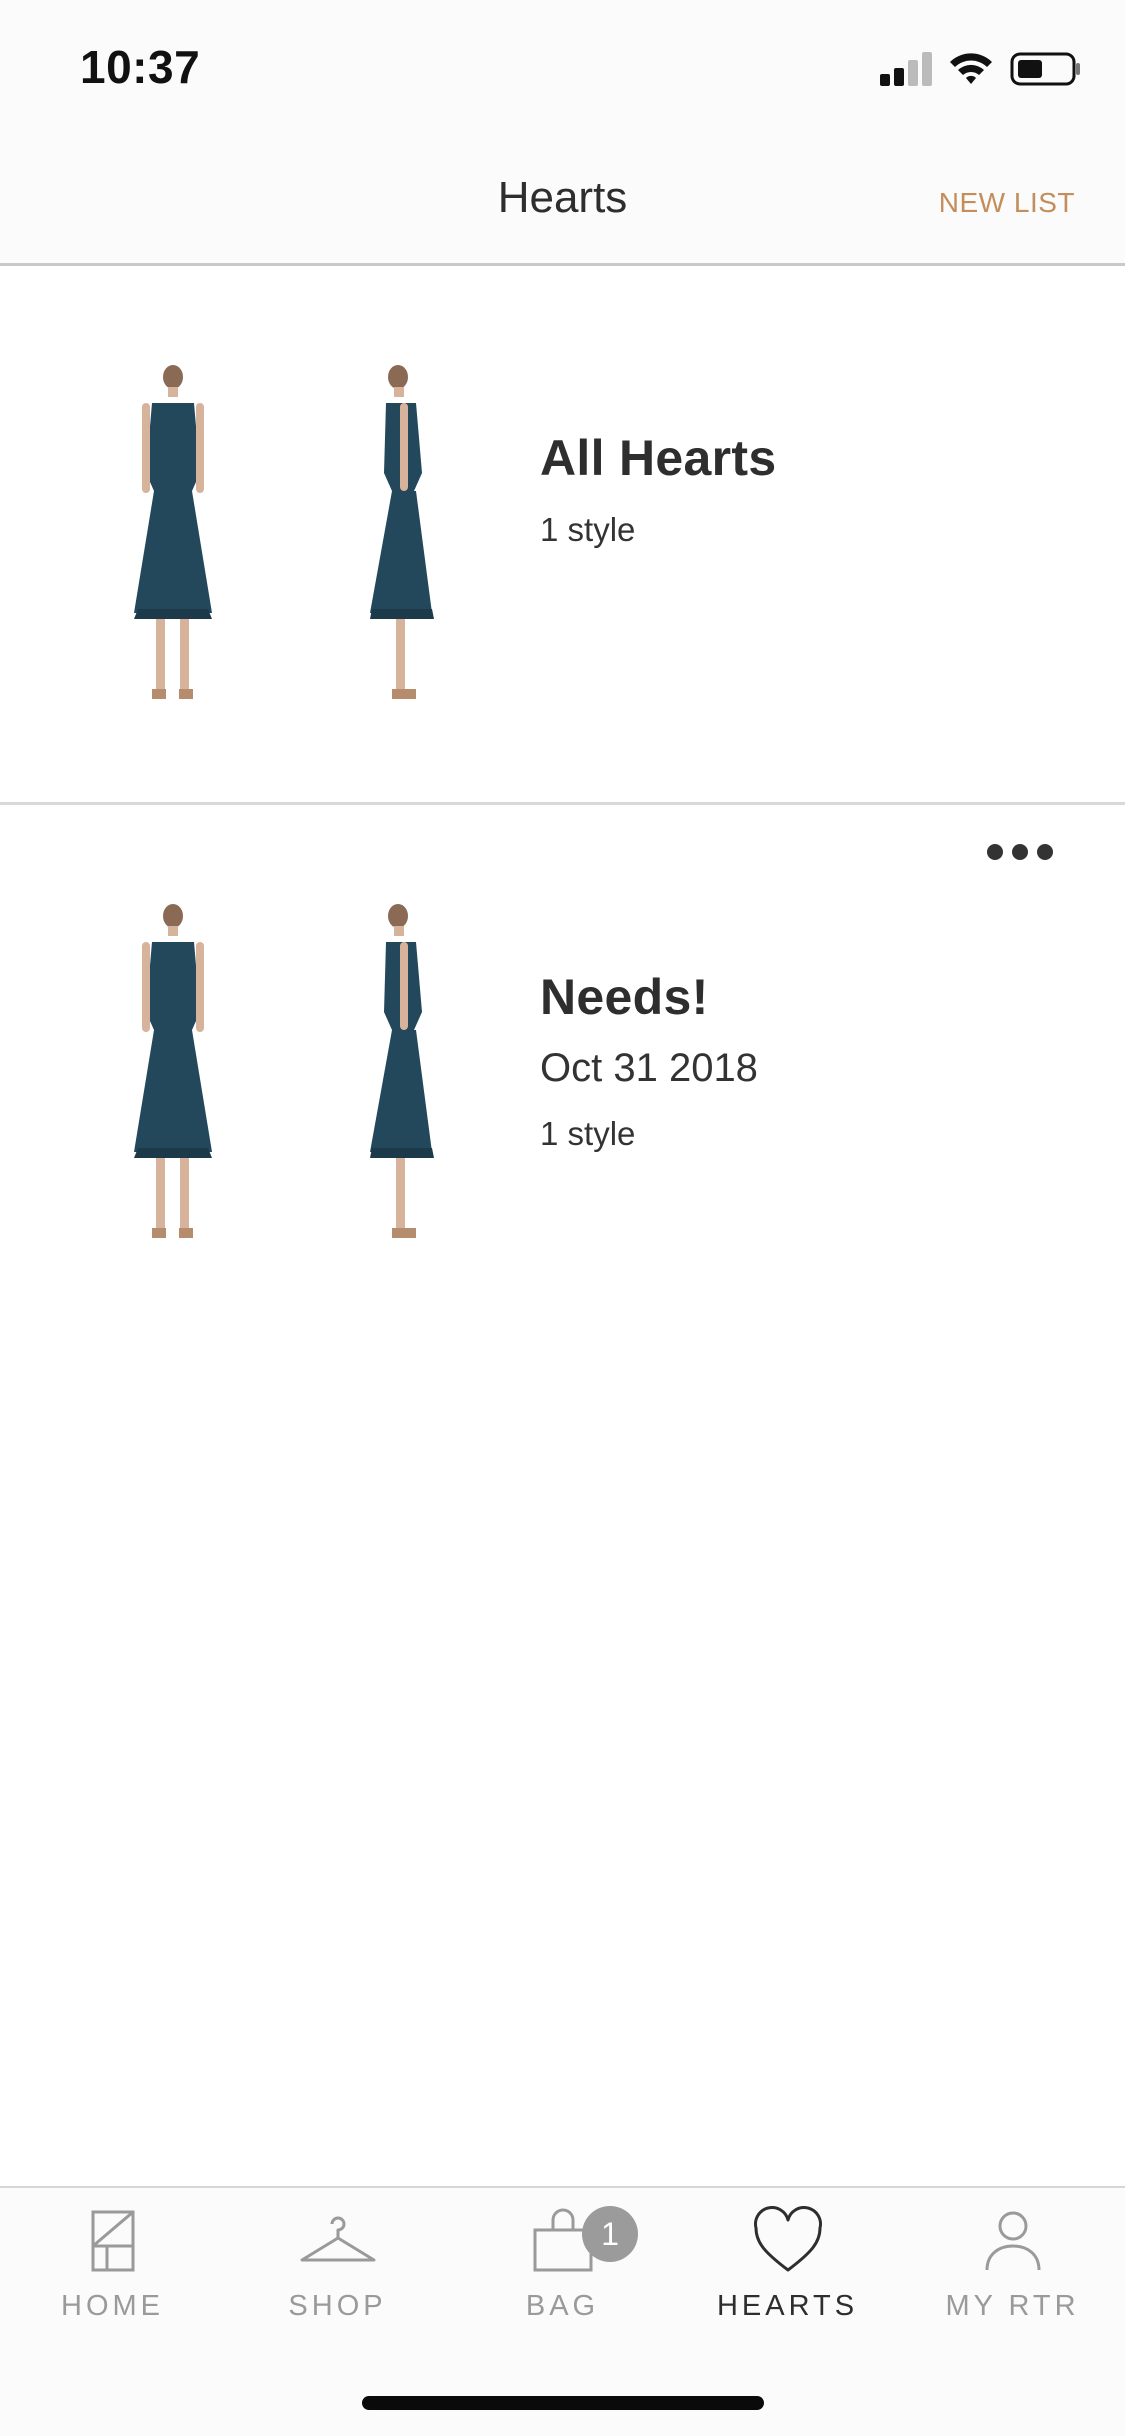  What do you see at coordinates (1012, 2241) in the screenshot?
I see `person-icon` at bounding box center [1012, 2241].